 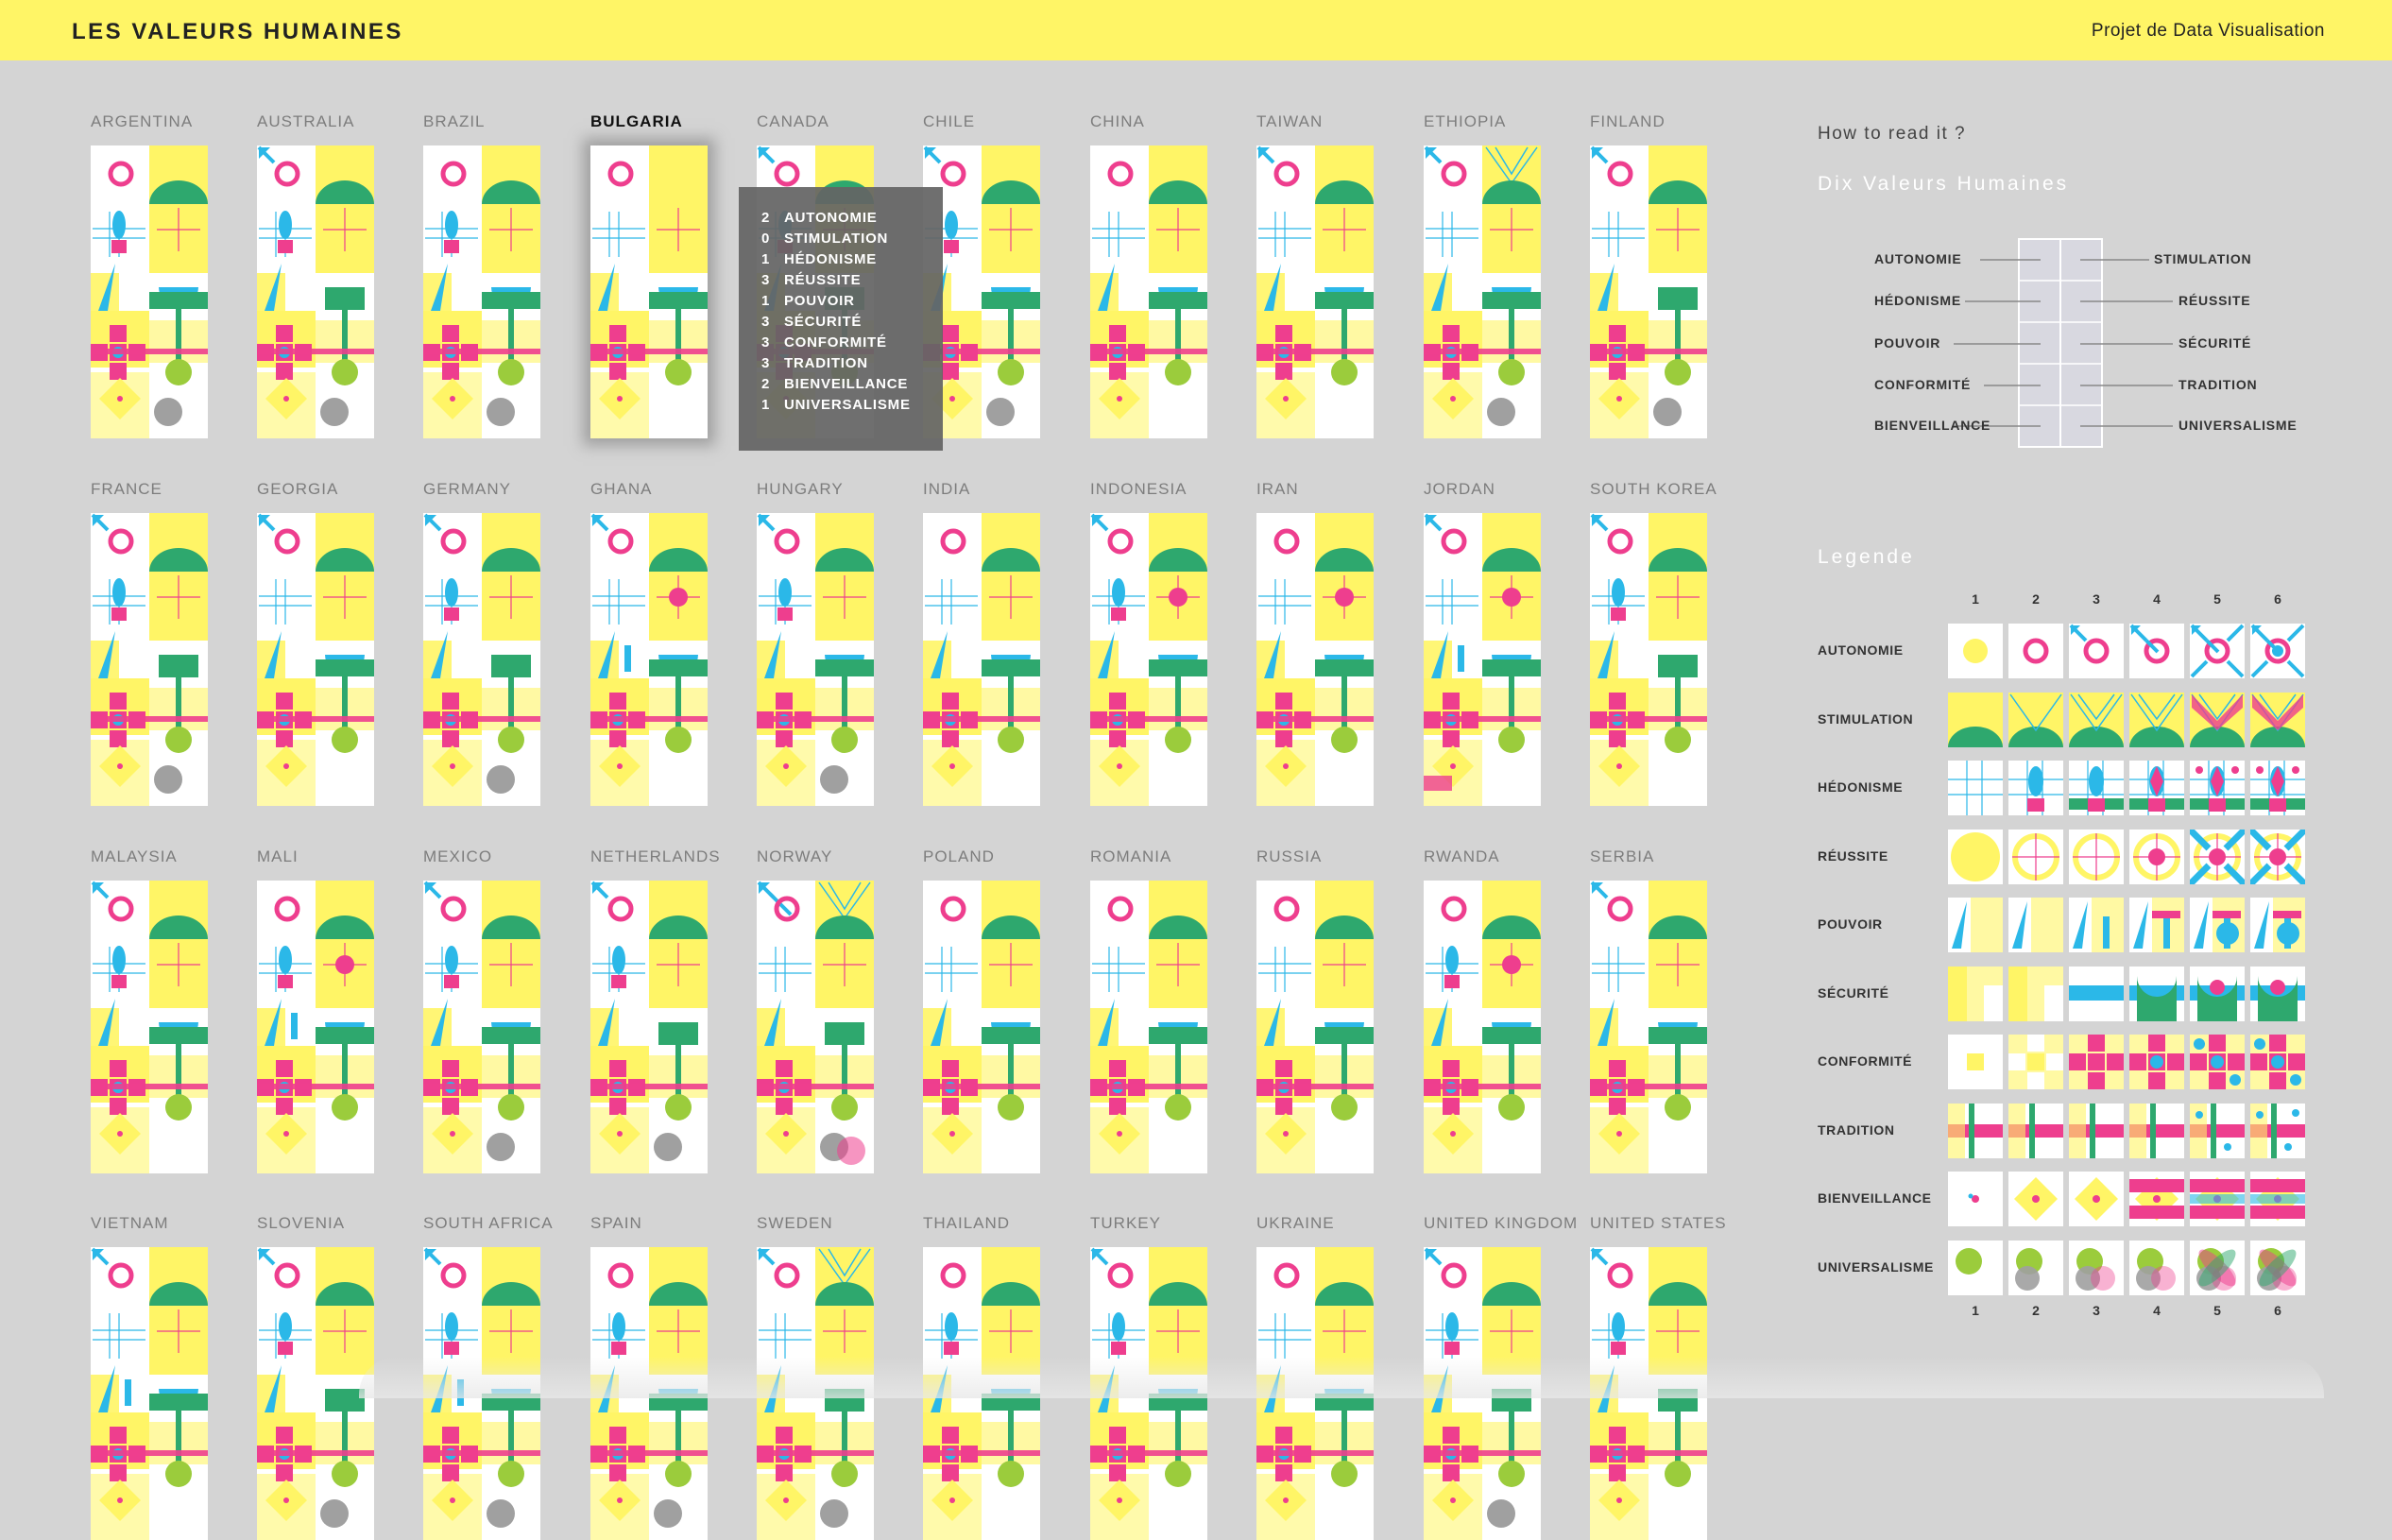 I want to click on tooltip-row: 3 RÉUSSITE, so click(x=811, y=280).